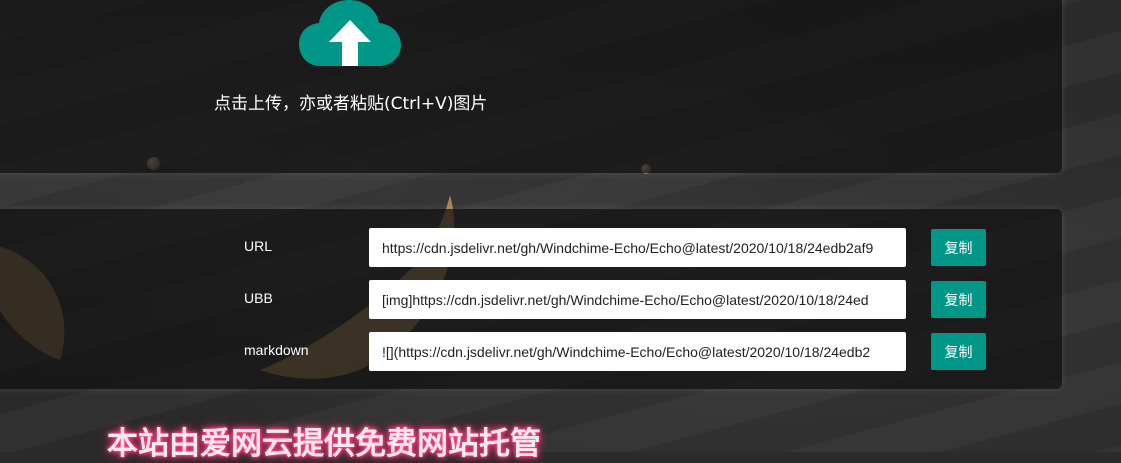  Describe the element at coordinates (958, 247) in the screenshot. I see `copy-url-button: 复制` at that location.